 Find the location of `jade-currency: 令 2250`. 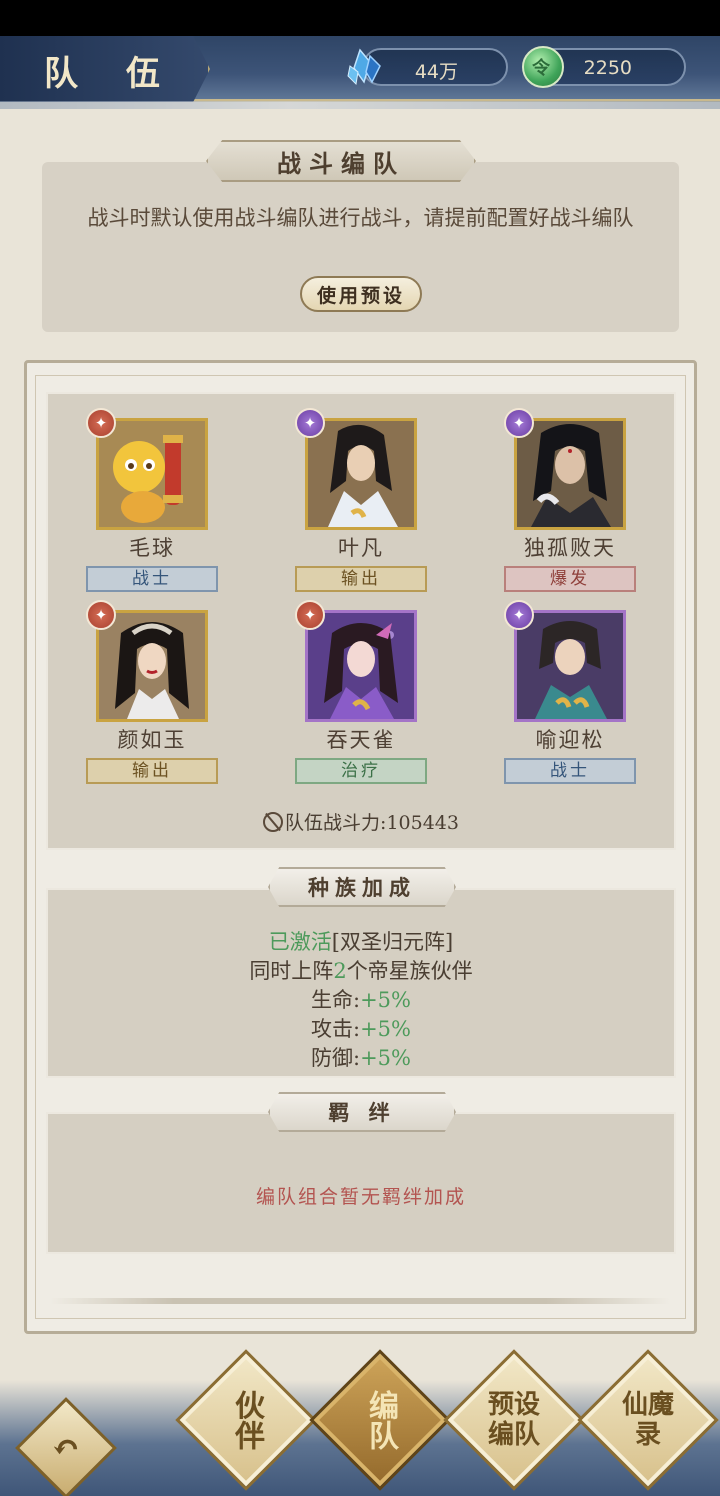

jade-currency: 令 2250 is located at coordinates (604, 67).